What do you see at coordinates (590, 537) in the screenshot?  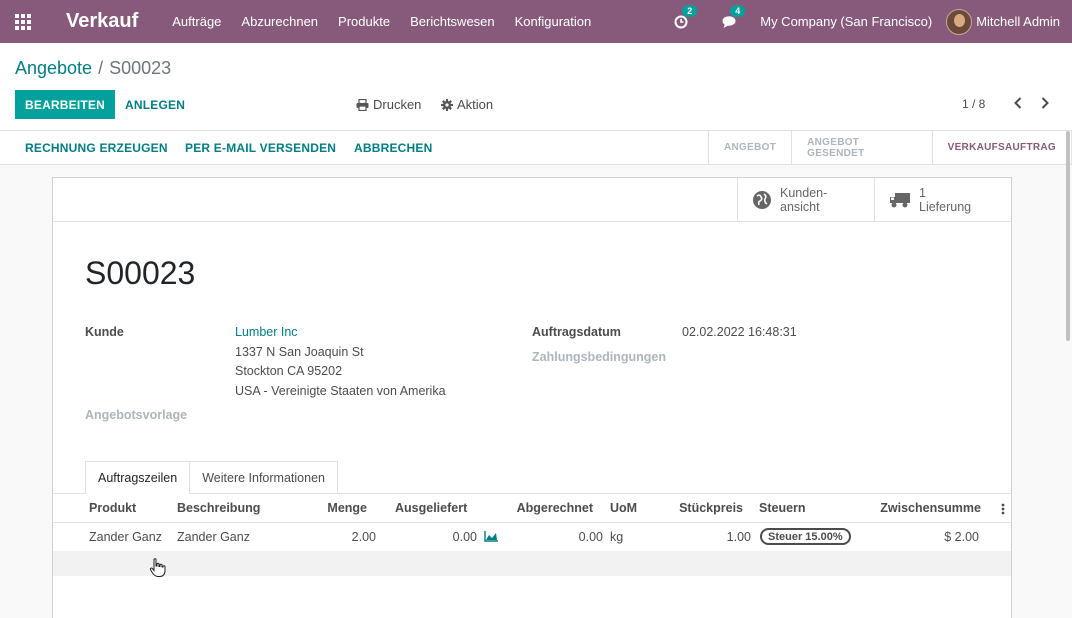 I see `cell-invoiced: 0.00` at bounding box center [590, 537].